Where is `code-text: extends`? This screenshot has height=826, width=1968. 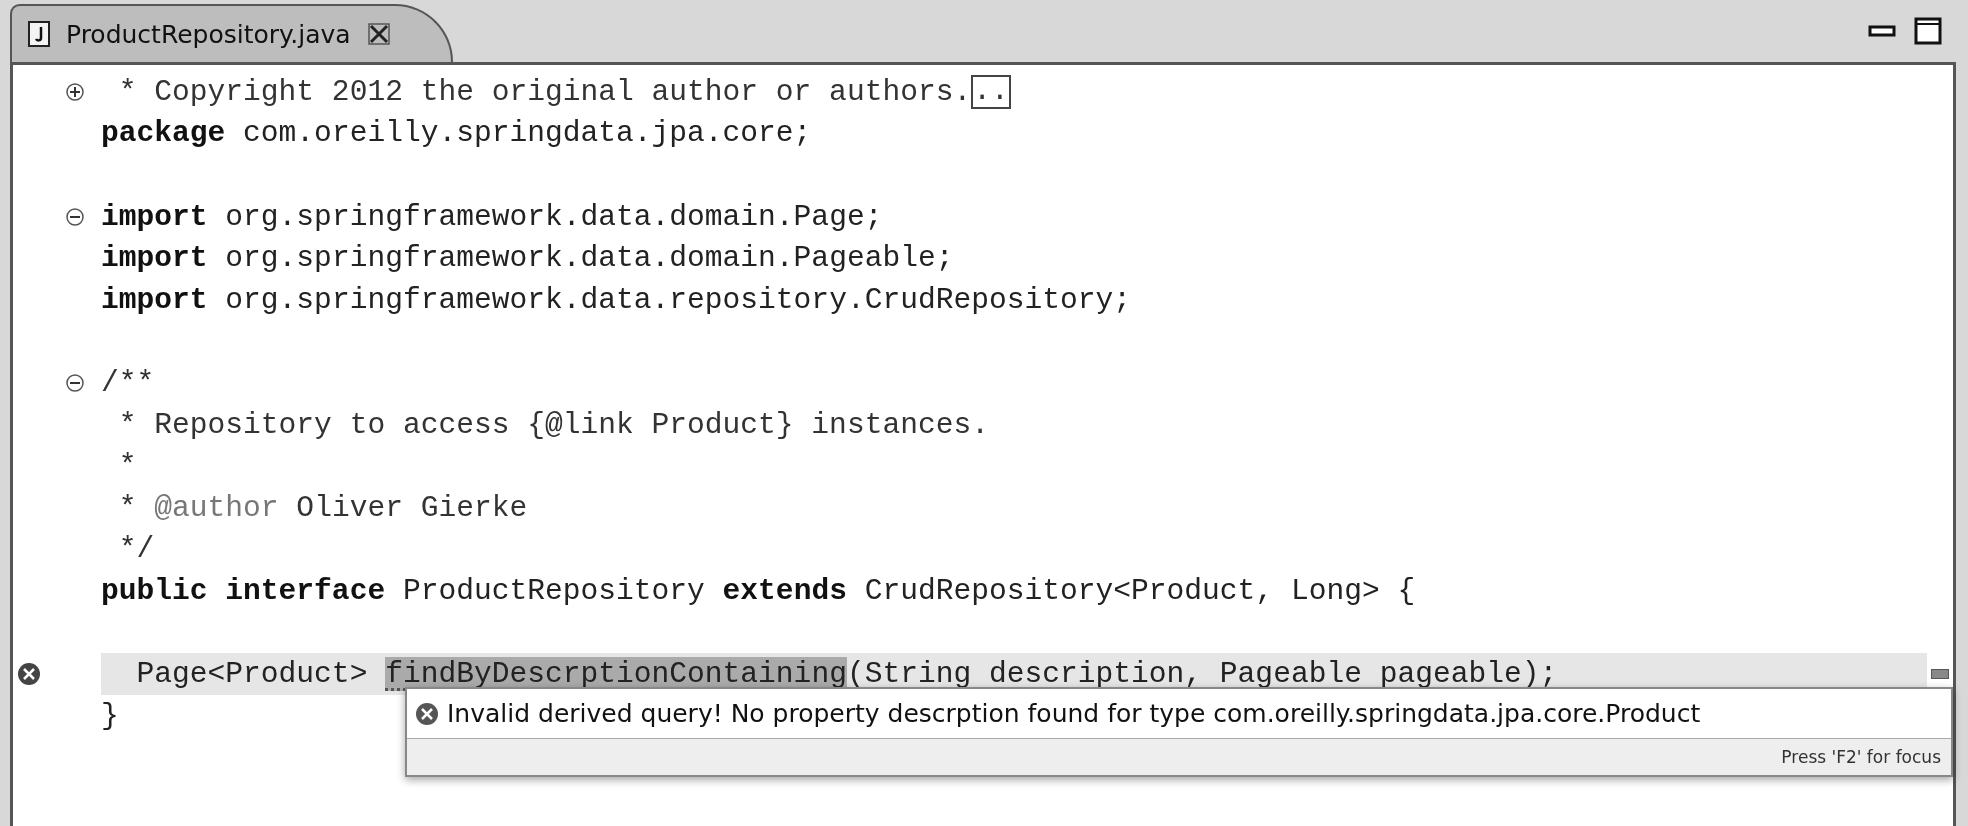 code-text: extends is located at coordinates (784, 590).